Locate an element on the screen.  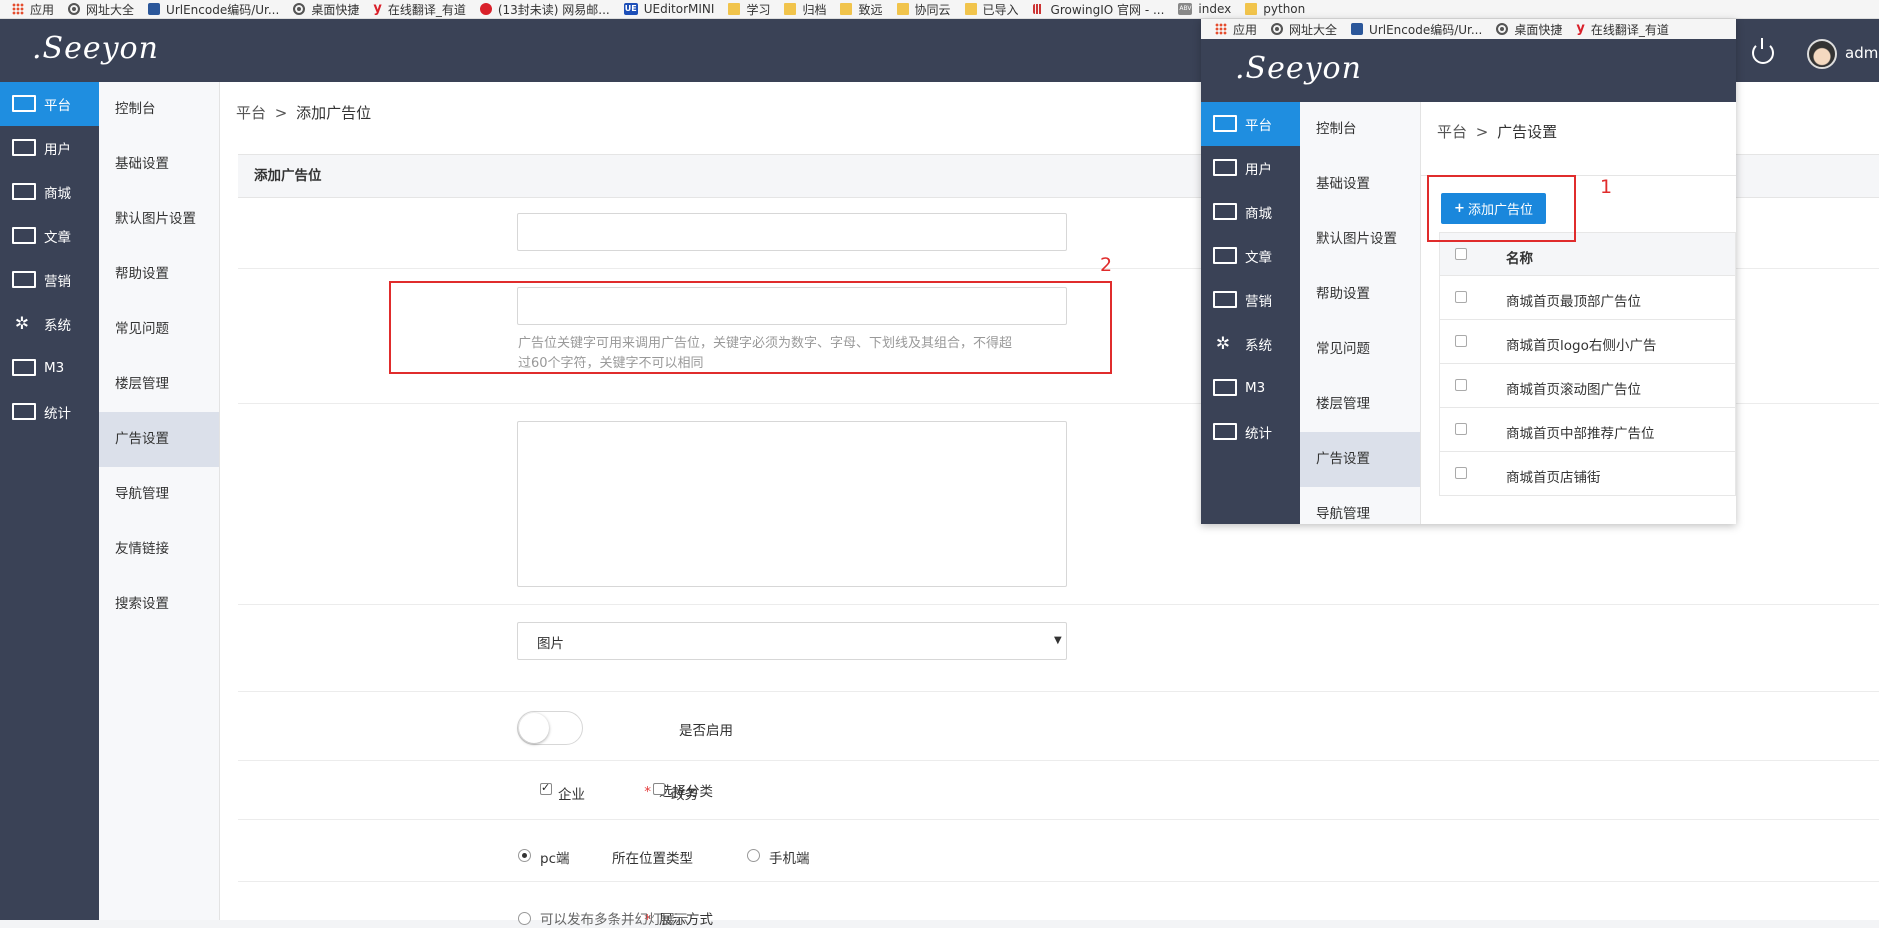
classify-checkbox-enterprise is located at coordinates (546, 788).